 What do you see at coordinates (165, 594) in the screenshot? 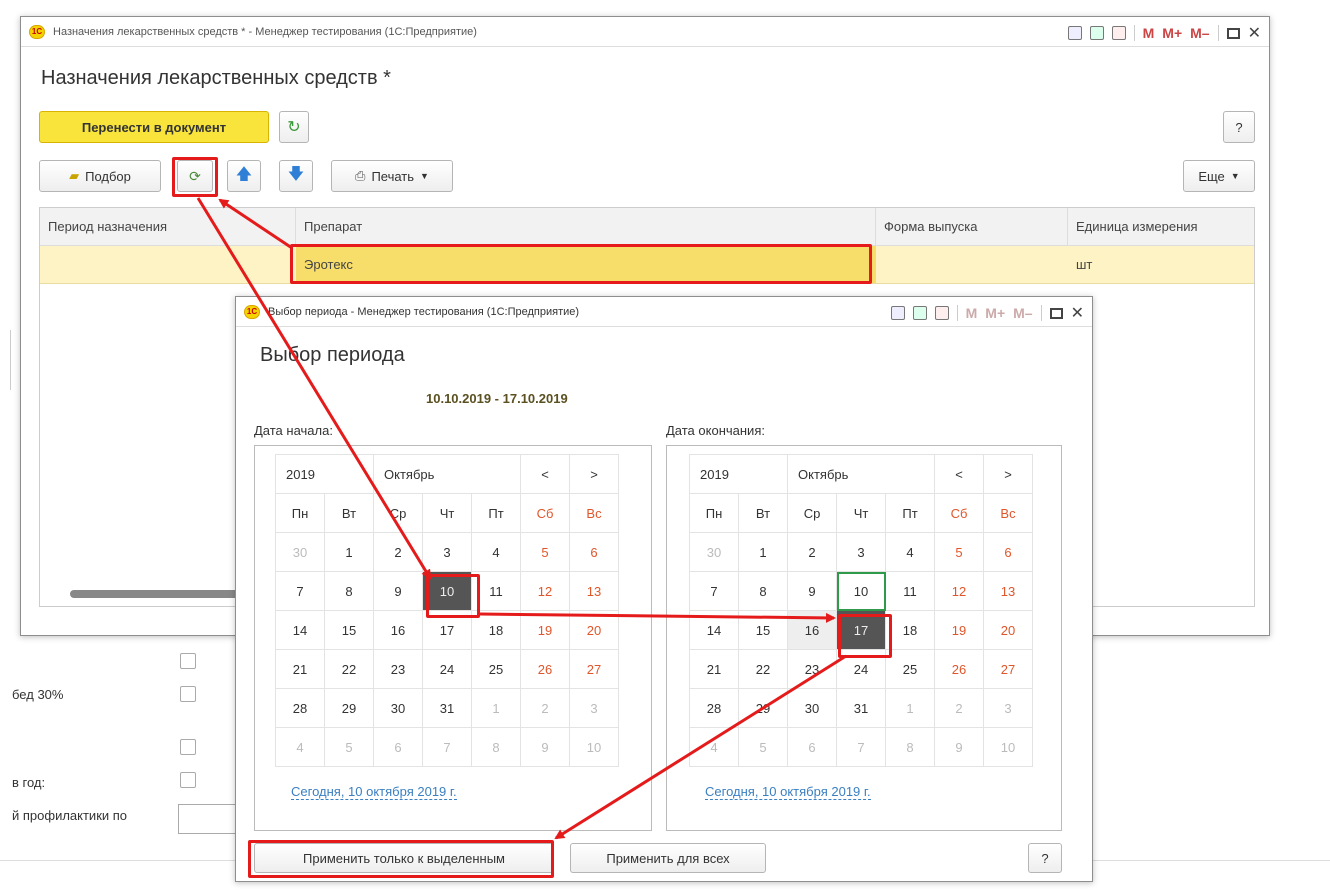
I see `horizontal-scrollbar` at bounding box center [165, 594].